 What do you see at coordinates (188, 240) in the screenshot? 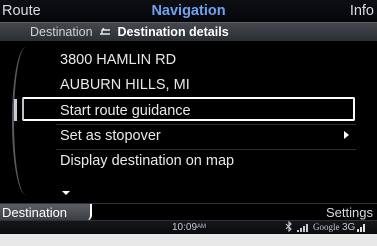
I see `bezel-edge` at bounding box center [188, 240].